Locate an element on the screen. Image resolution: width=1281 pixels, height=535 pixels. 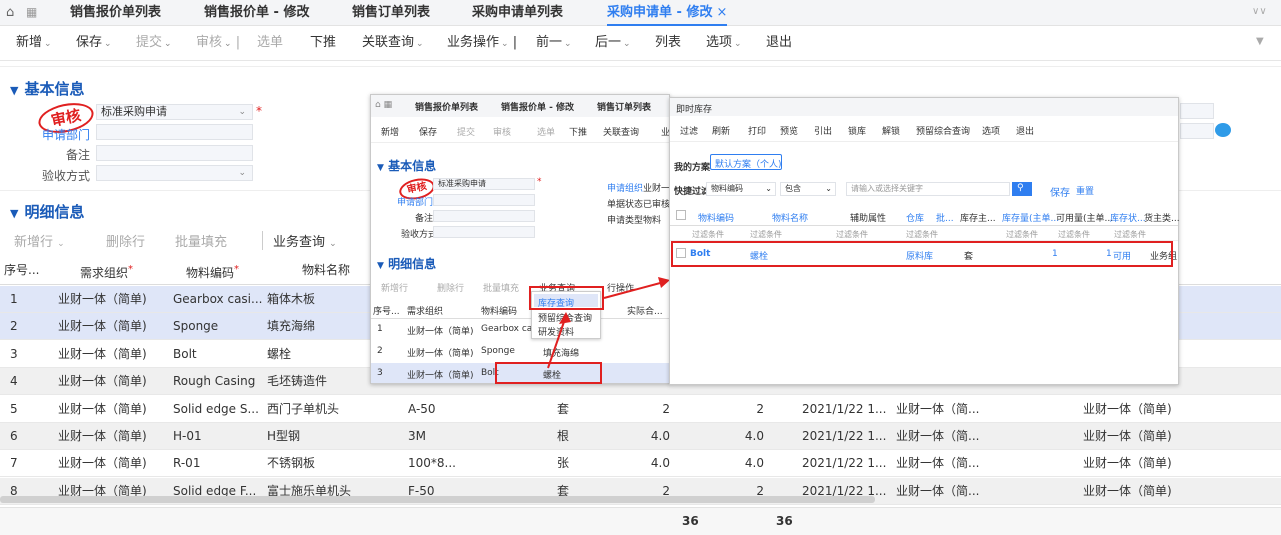
exit-button: 退出 is located at coordinates (1025, 130).